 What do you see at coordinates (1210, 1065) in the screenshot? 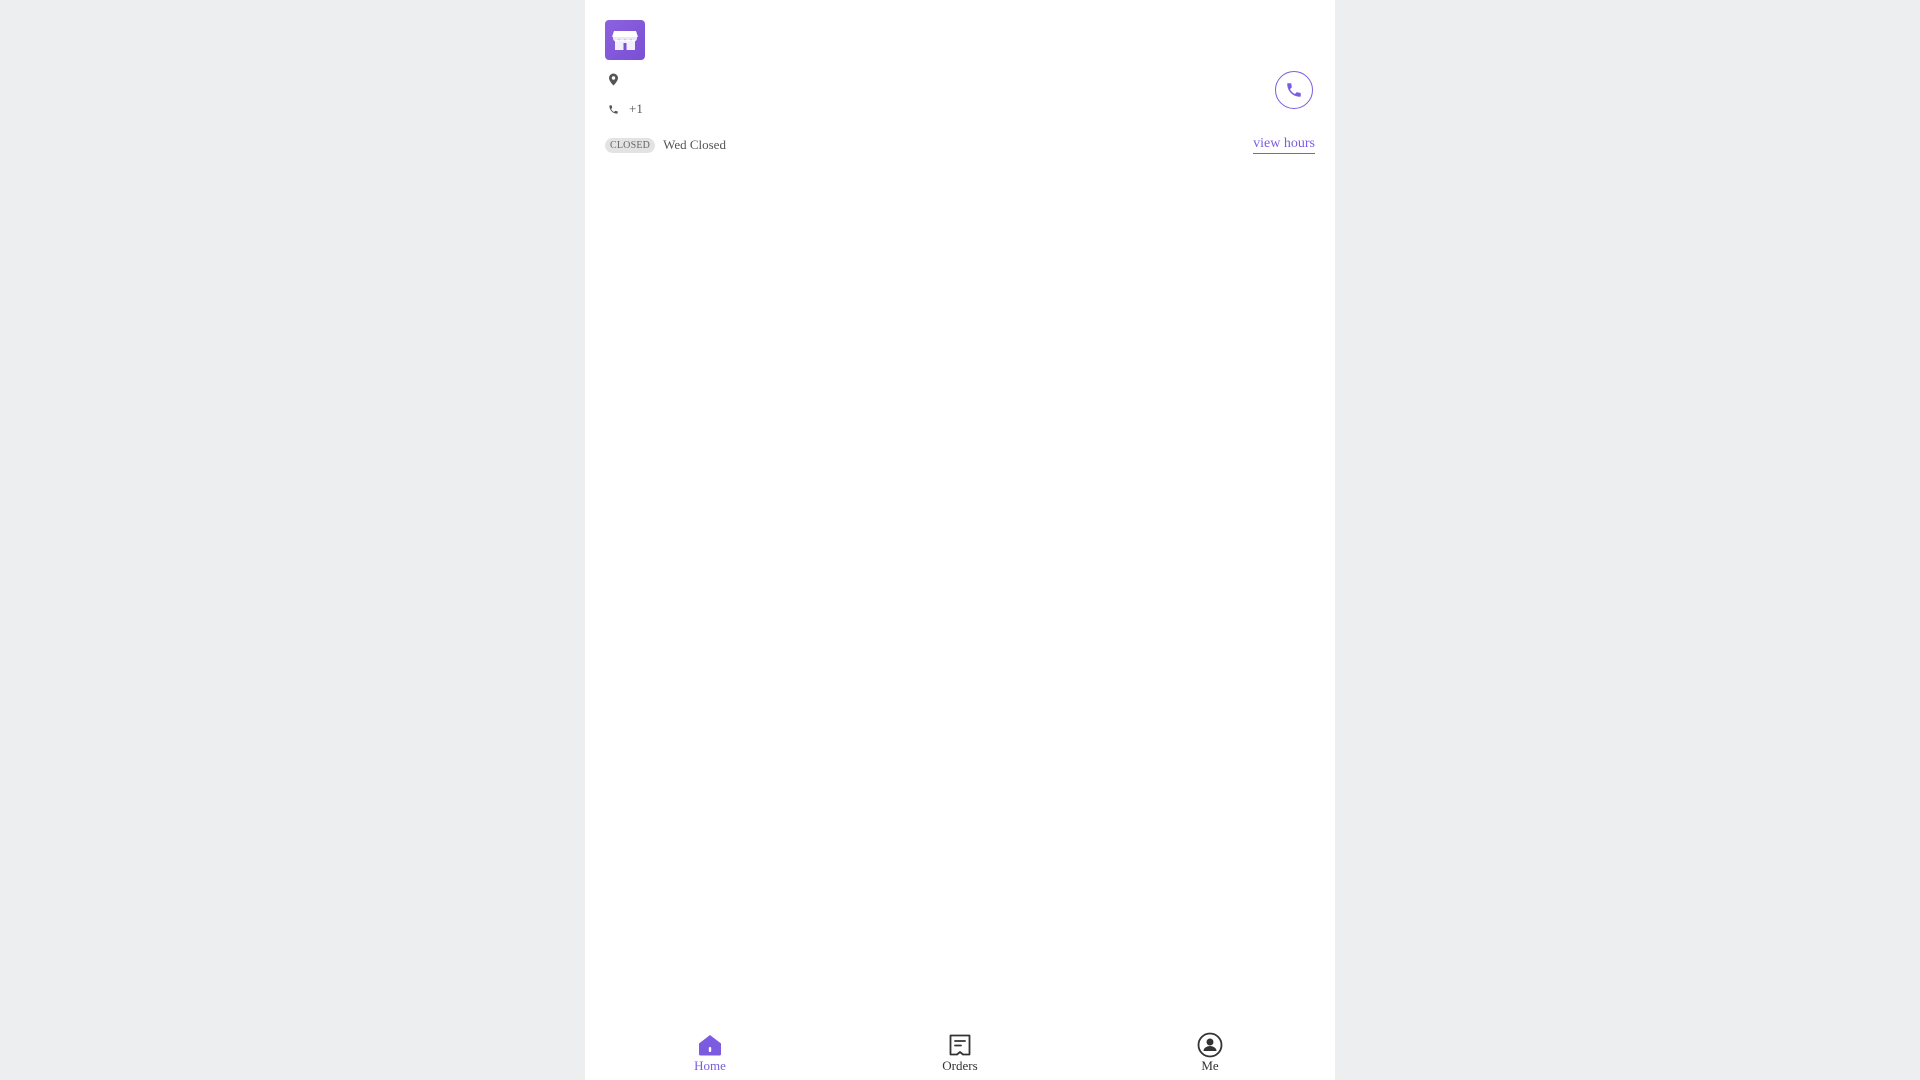
I see `tab-label: Me` at bounding box center [1210, 1065].